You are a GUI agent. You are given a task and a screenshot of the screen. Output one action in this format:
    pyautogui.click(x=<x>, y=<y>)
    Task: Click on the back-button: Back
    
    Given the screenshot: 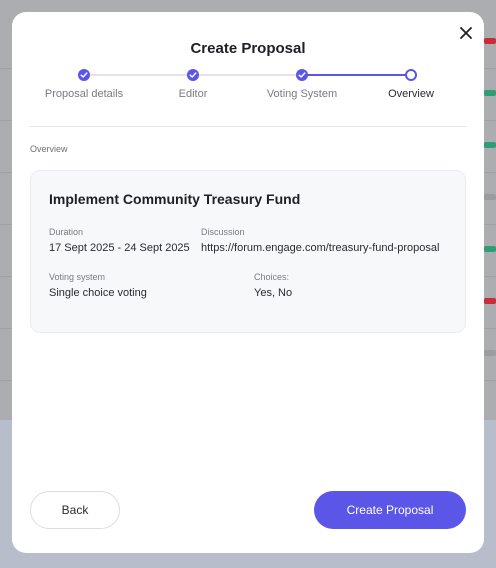 What is the action you would take?
    pyautogui.click(x=75, y=510)
    